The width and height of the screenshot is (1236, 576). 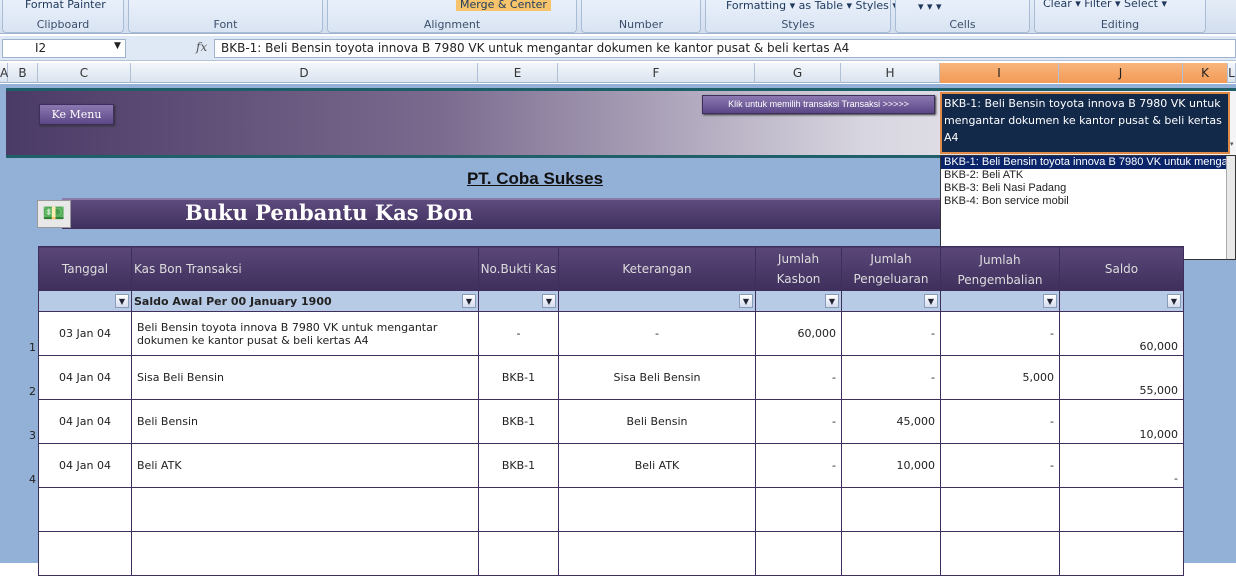 I want to click on col-header-l: L, so click(x=1232, y=73).